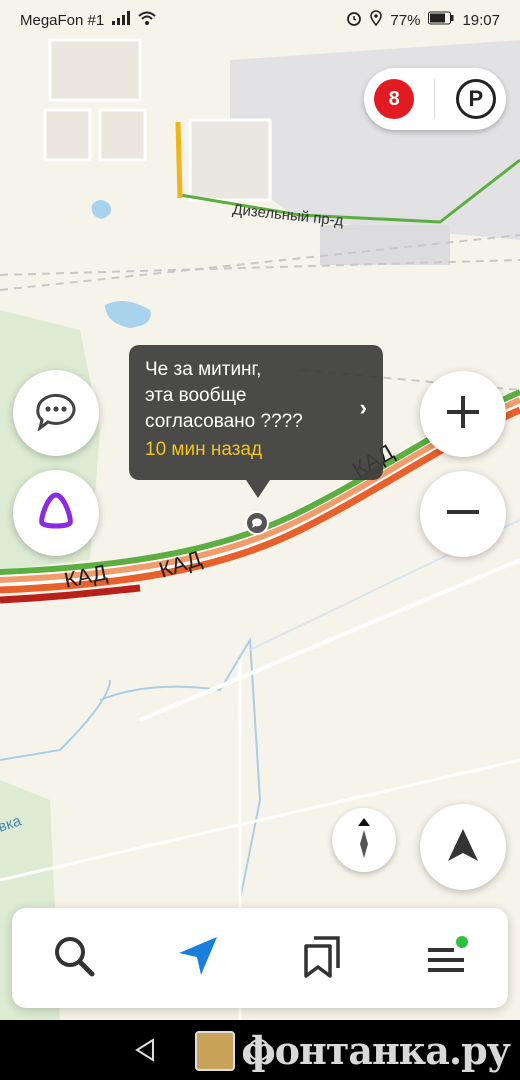 This screenshot has width=520, height=1080. Describe the element at coordinates (481, 20) in the screenshot. I see `clock: 19:07` at that location.